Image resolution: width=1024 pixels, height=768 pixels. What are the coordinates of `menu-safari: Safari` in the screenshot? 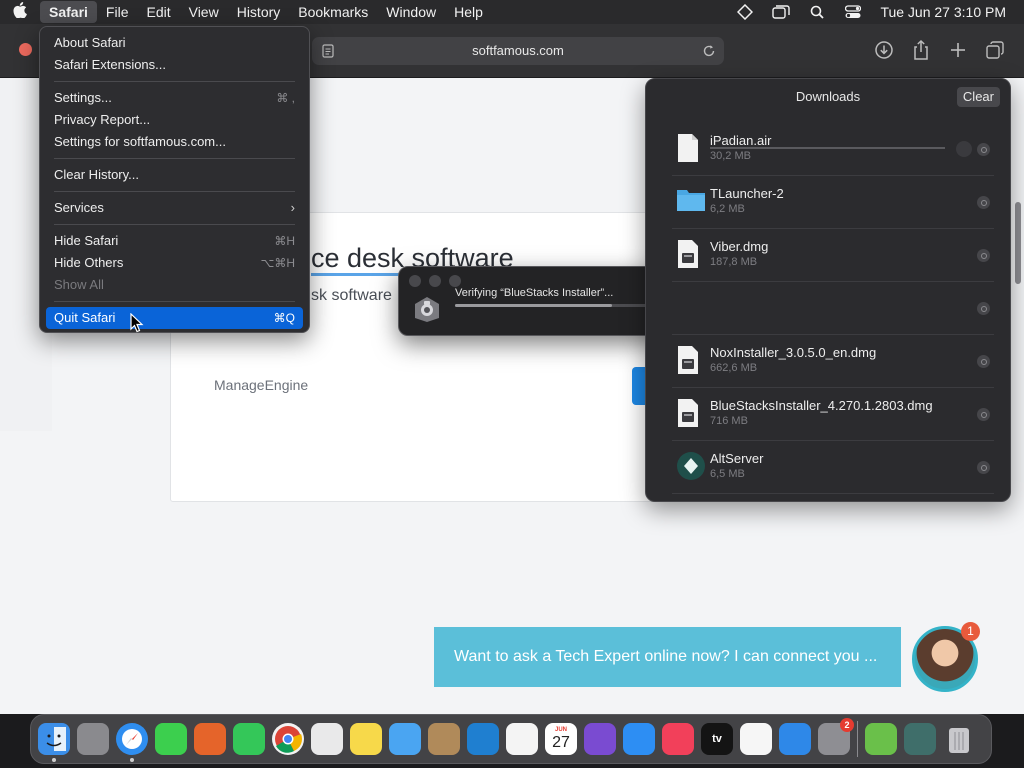 It's located at (68, 12).